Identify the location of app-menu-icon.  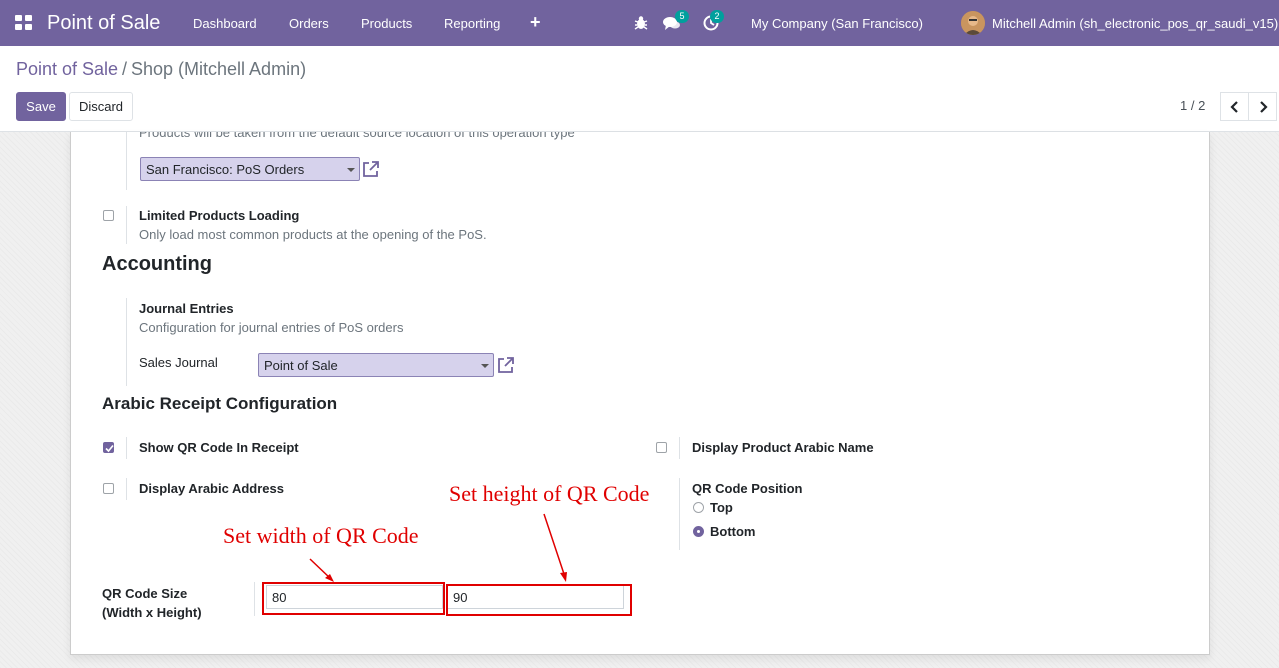
(24, 23).